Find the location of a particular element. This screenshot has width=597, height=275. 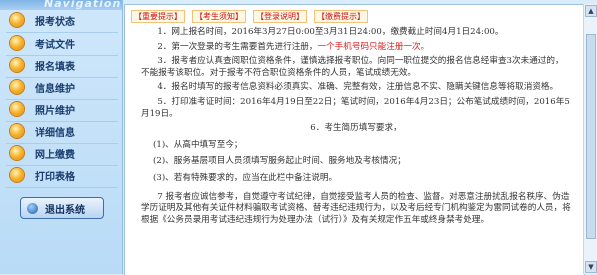

sidebar-item-label: 详细信息 is located at coordinates (55, 133).